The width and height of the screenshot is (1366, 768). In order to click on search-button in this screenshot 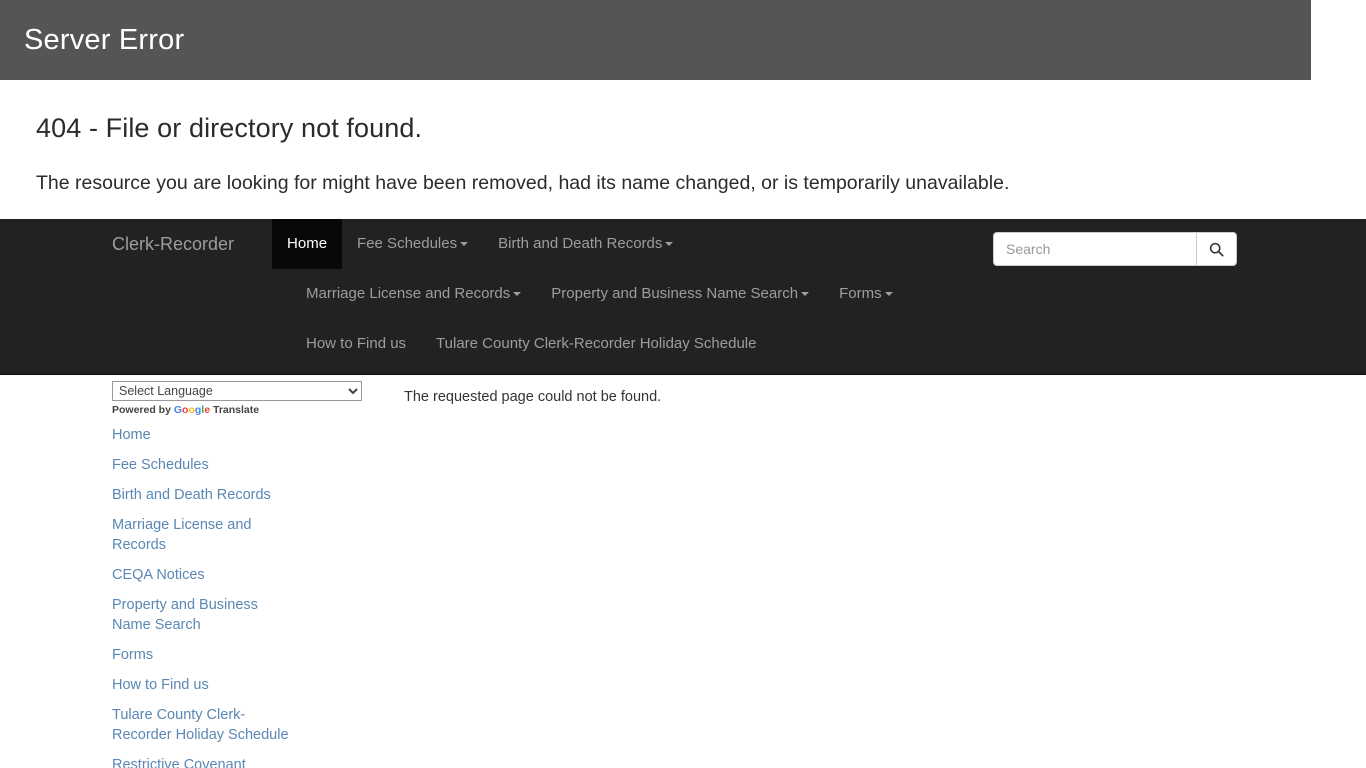, I will do `click(1216, 249)`.